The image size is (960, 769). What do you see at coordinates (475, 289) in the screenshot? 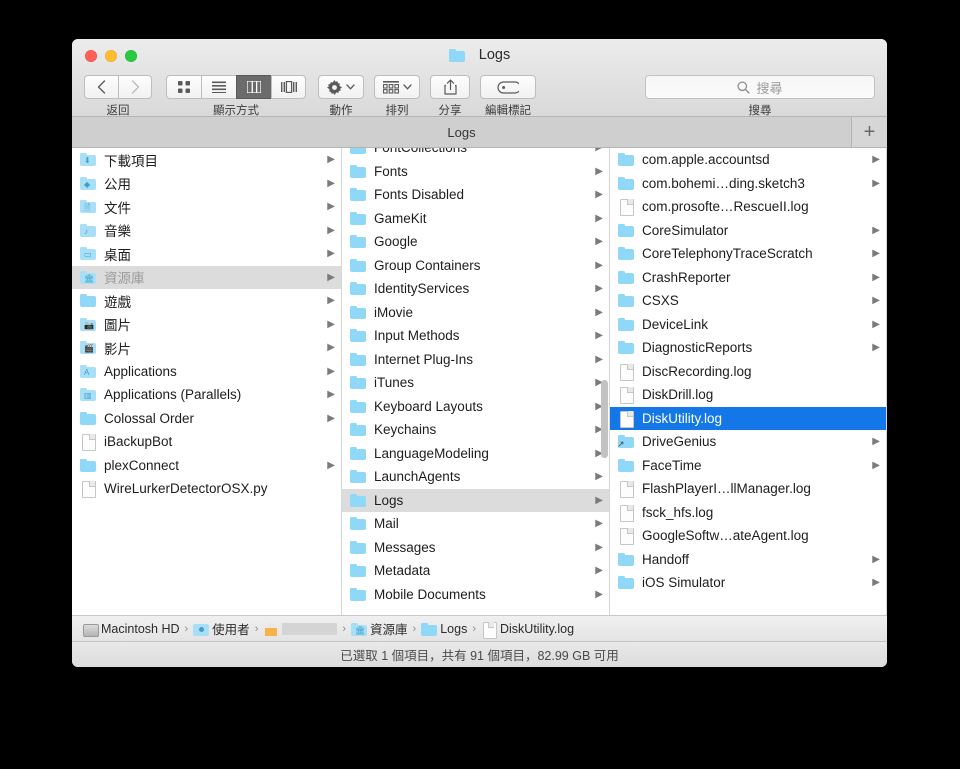
I see `column-item: IdentityServices ▶` at bounding box center [475, 289].